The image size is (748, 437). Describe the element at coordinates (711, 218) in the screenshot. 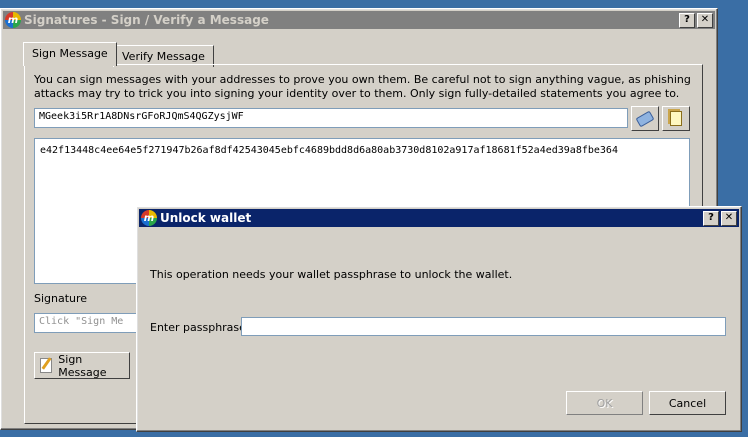

I see `dialog-help-button: ?` at that location.